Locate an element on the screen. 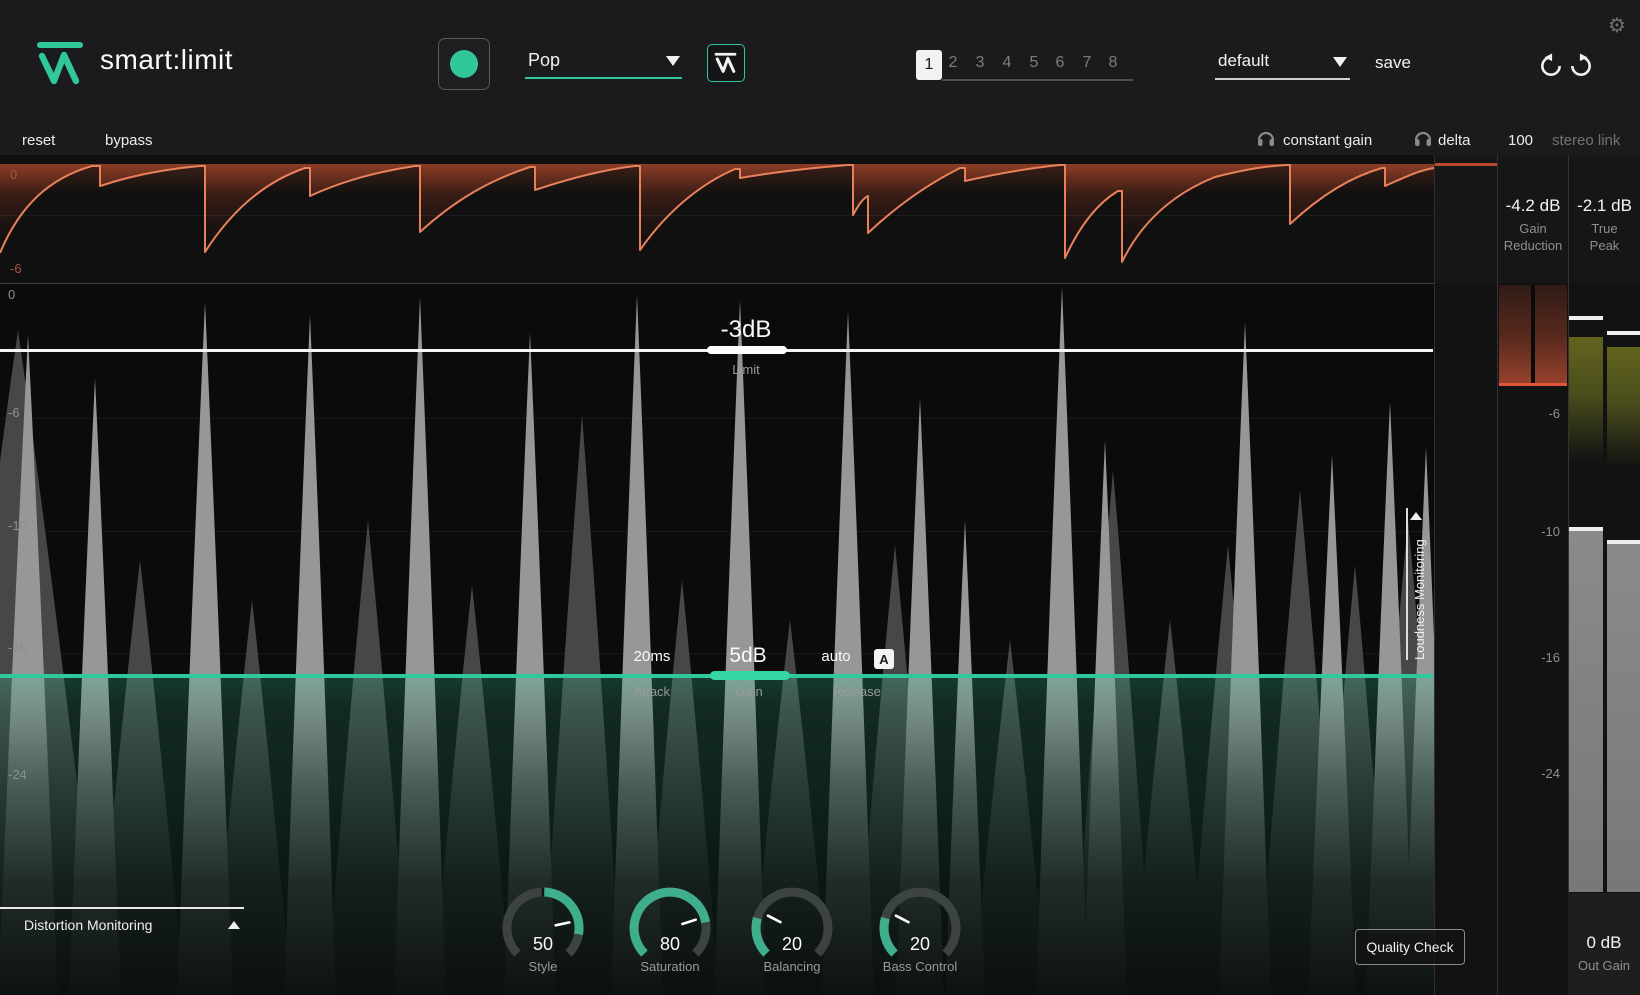  meter-scale-m16: -16 is located at coordinates (1550, 657).